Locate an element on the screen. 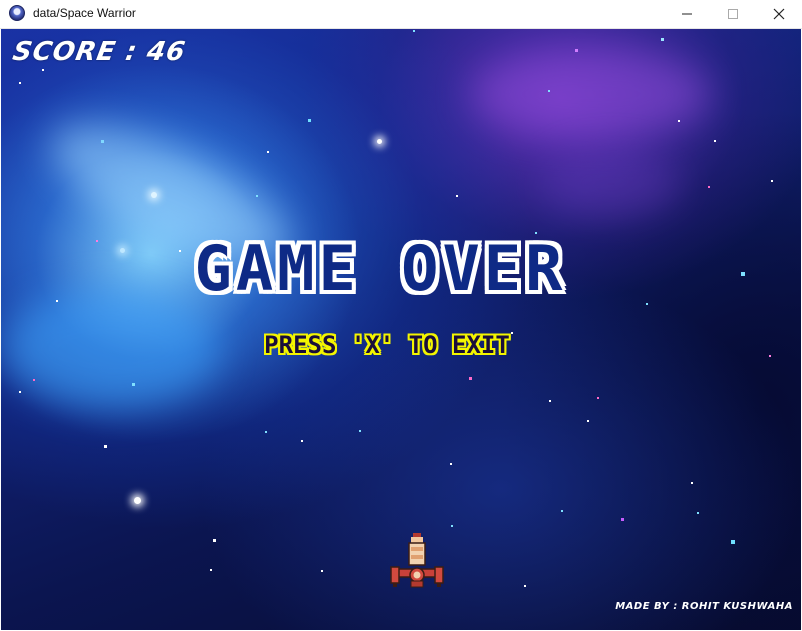  maximize-button is located at coordinates (733, 14).